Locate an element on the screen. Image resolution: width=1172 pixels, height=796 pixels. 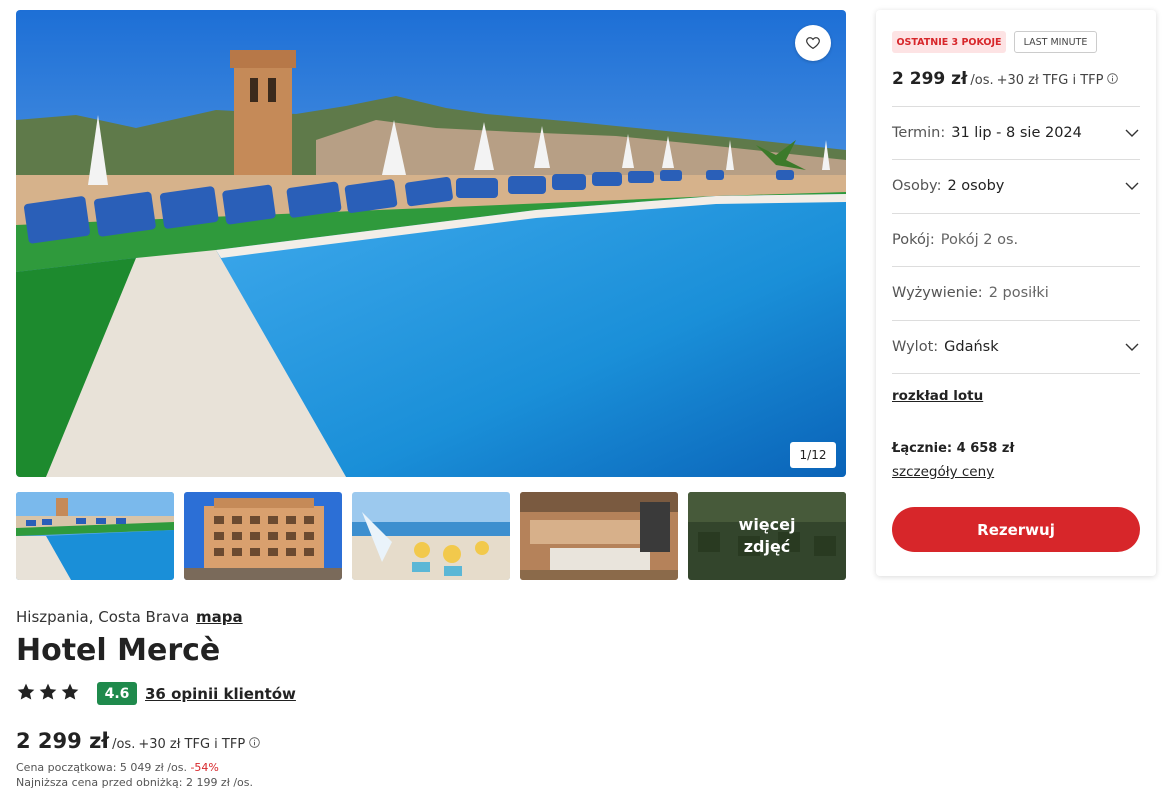
date-value: 31 lip - 8 sie 2024 is located at coordinates (1016, 133).